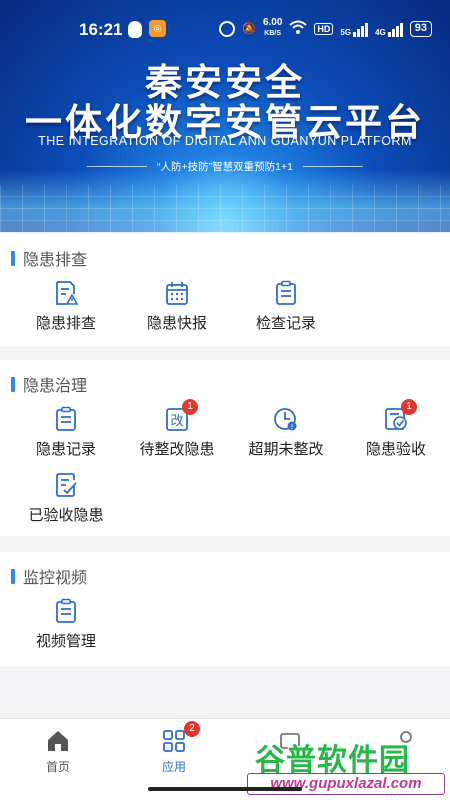 The width and height of the screenshot is (450, 800). What do you see at coordinates (65, 641) in the screenshot?
I see `menu-item-label: 视频管理` at bounding box center [65, 641].